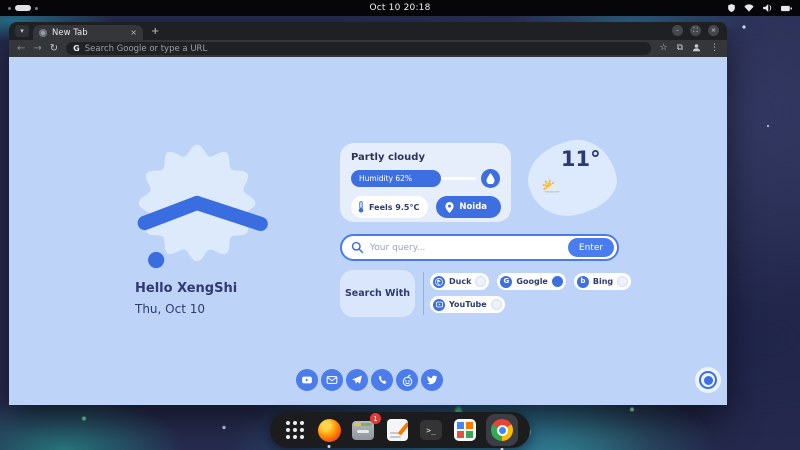 This screenshot has height=450, width=800. I want to click on dock-item-chrome, so click(502, 432).